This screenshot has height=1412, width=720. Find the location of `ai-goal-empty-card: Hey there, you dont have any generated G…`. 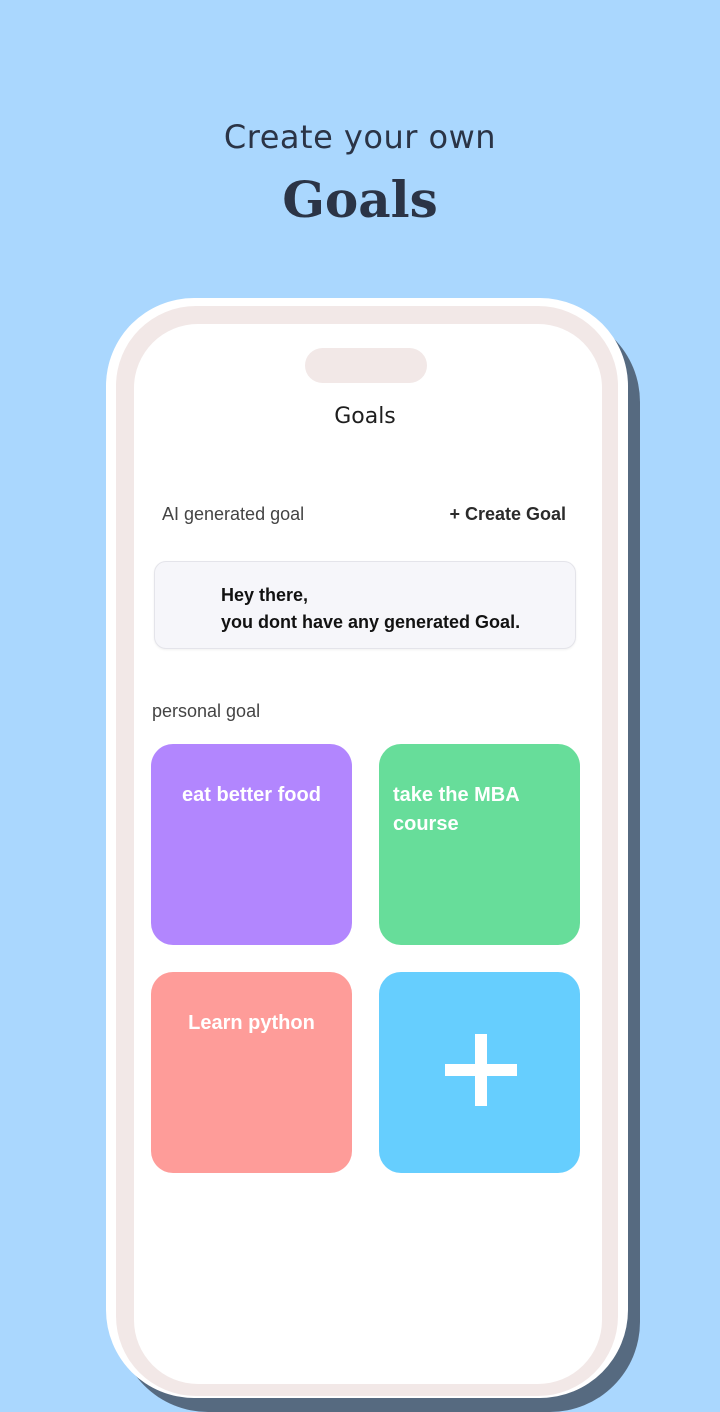

ai-goal-empty-card: Hey there, you dont have any generated G… is located at coordinates (365, 605).